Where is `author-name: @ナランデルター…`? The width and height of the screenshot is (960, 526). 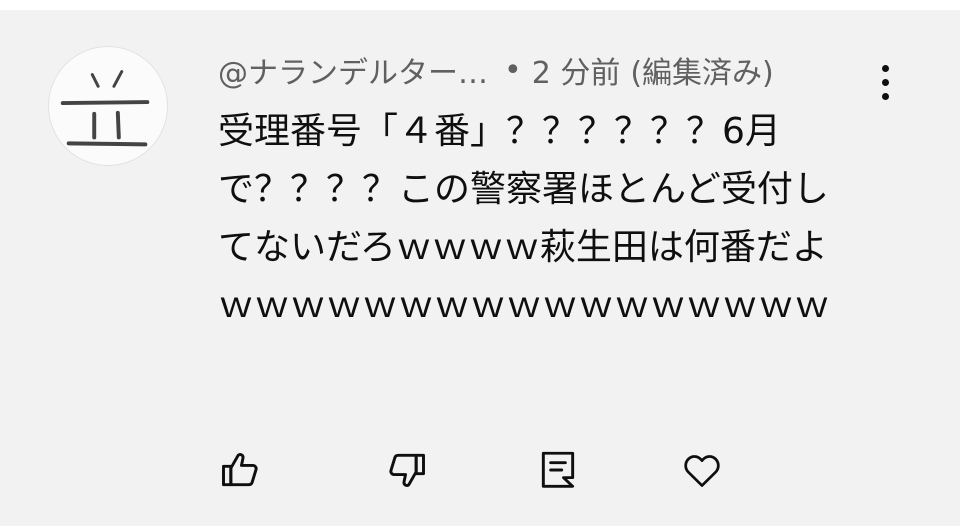 author-name: @ナランデルター… is located at coordinates (353, 70).